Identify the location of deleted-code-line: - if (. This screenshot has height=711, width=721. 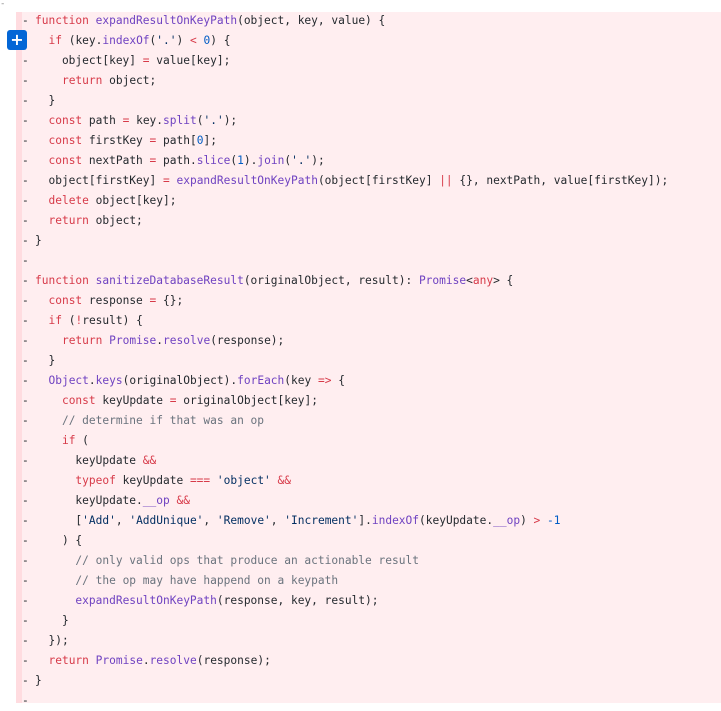
(368, 441).